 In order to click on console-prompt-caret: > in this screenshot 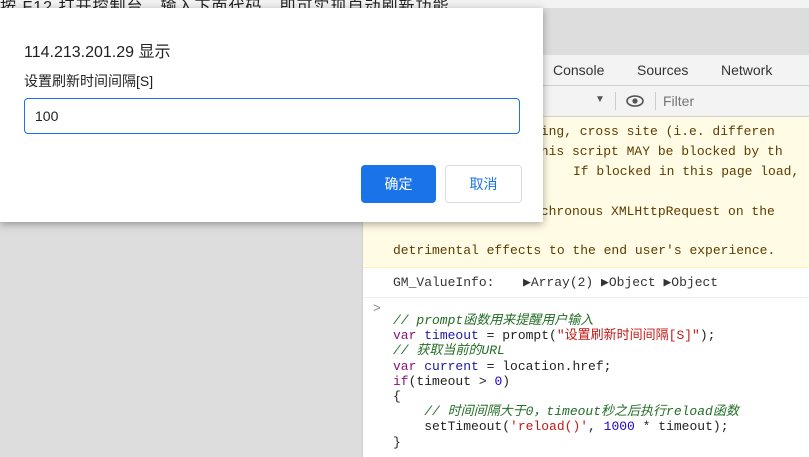, I will do `click(377, 308)`.